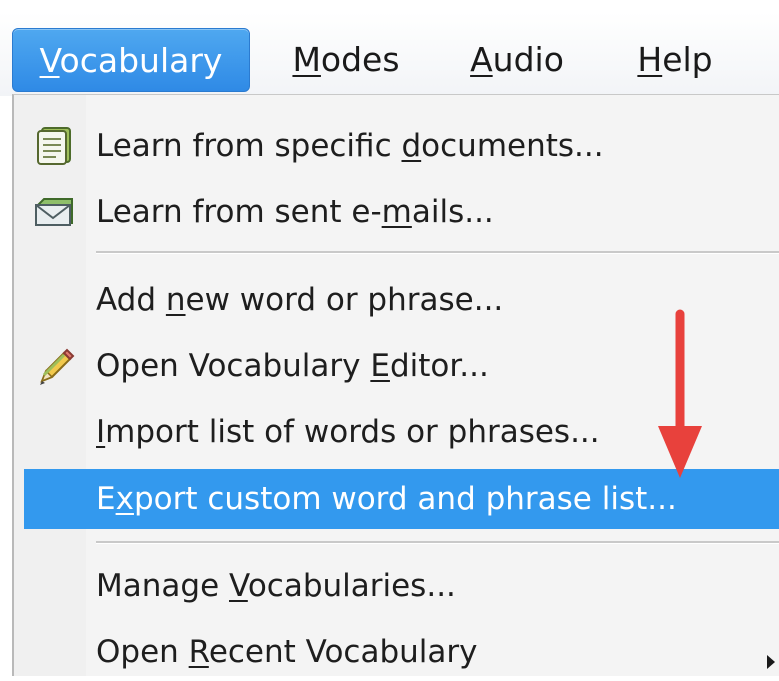  Describe the element at coordinates (54, 146) in the screenshot. I see `document-icon` at that location.